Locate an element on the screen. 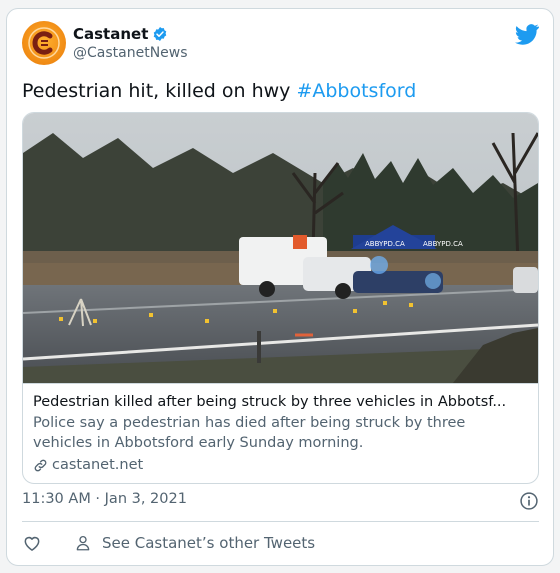 The height and width of the screenshot is (573, 560). link-domain-row: castanet.net is located at coordinates (280, 465).